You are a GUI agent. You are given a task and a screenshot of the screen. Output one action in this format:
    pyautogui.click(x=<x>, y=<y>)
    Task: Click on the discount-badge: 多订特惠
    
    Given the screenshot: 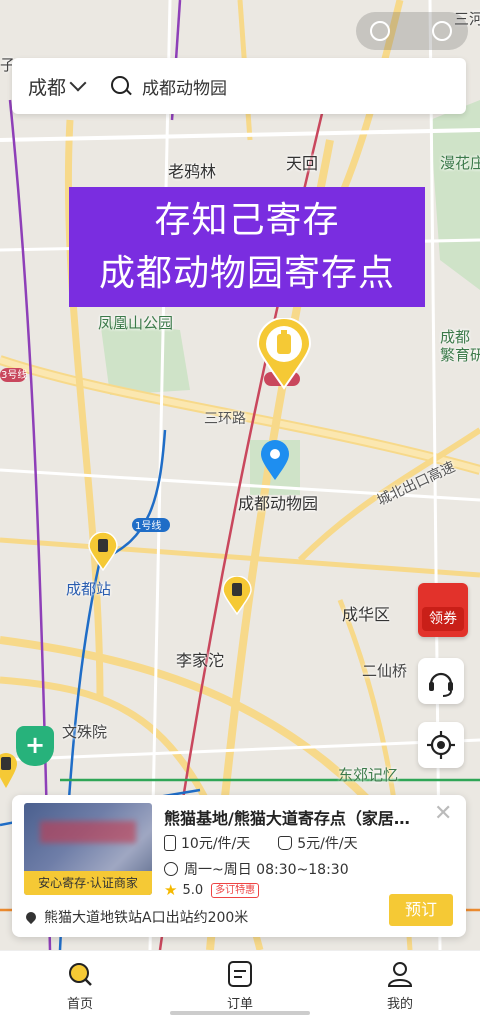 What is the action you would take?
    pyautogui.click(x=235, y=890)
    